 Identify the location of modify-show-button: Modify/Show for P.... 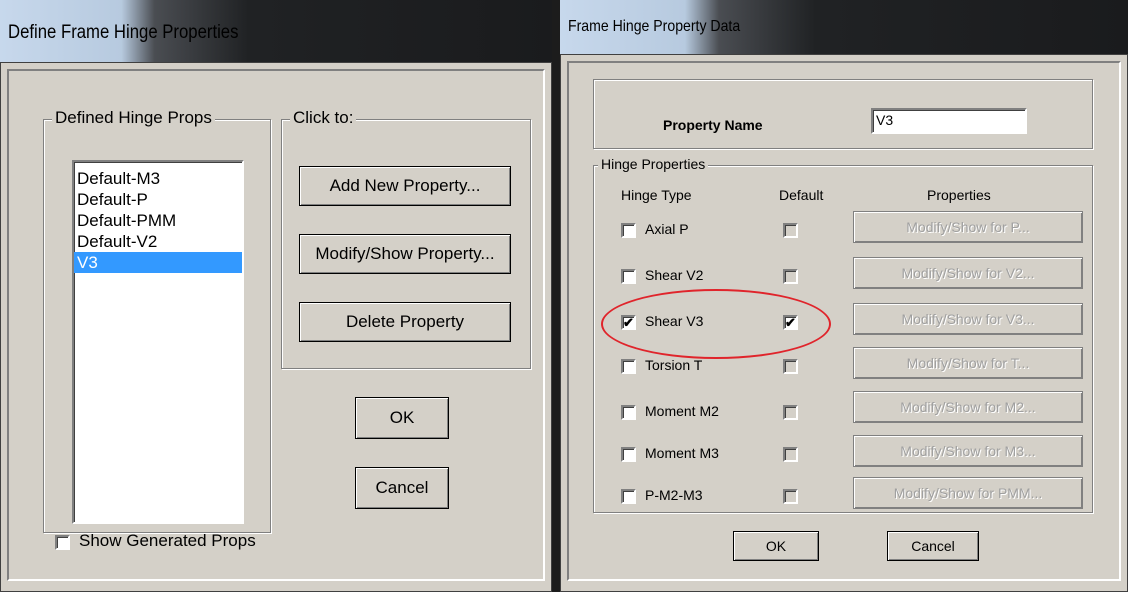
(968, 227).